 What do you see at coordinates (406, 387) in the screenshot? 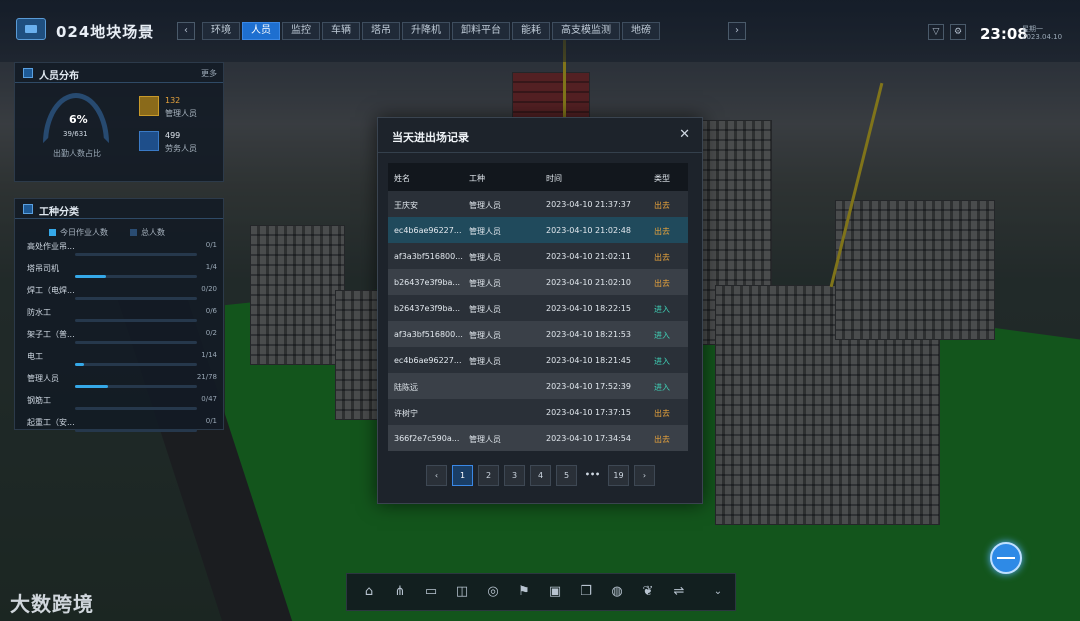
I see `cell-name: 陆陈远` at bounding box center [406, 387].